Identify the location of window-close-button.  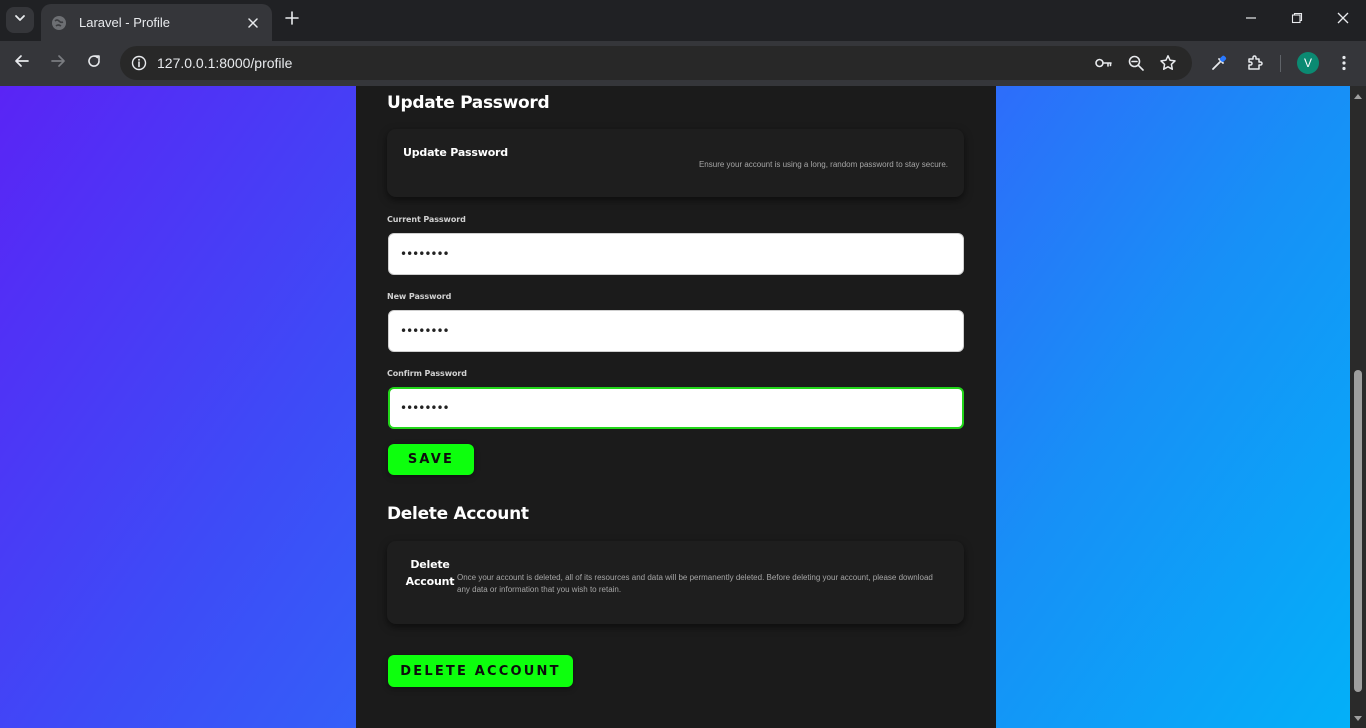
(1343, 20).